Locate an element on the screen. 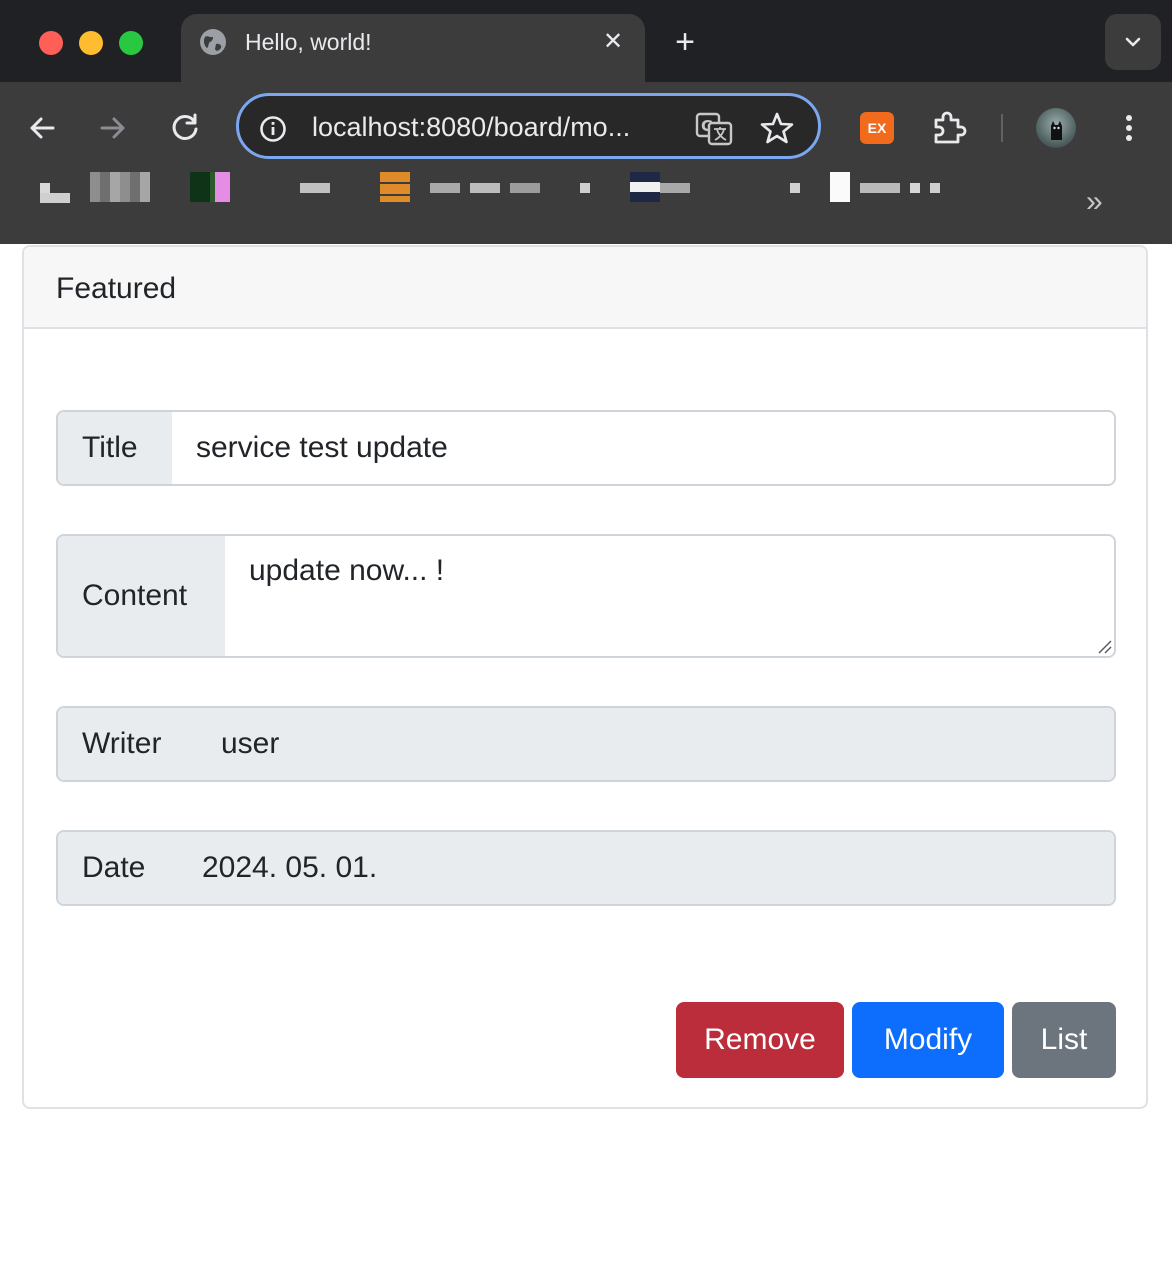  tab-title: Hello, world! is located at coordinates (308, 42).